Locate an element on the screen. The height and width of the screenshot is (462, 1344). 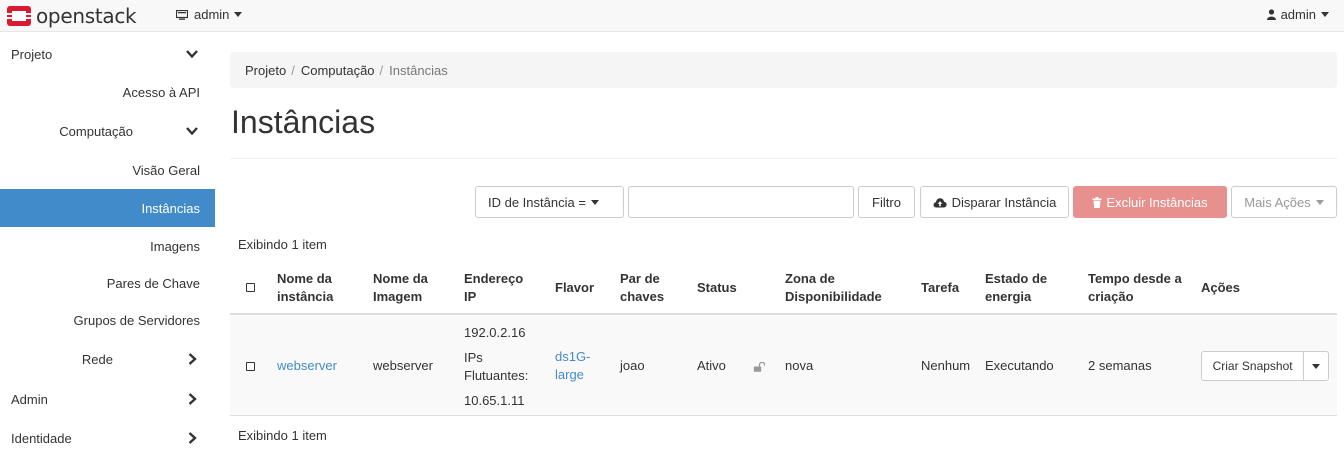
instance-age: 2 semanas is located at coordinates (1120, 365).